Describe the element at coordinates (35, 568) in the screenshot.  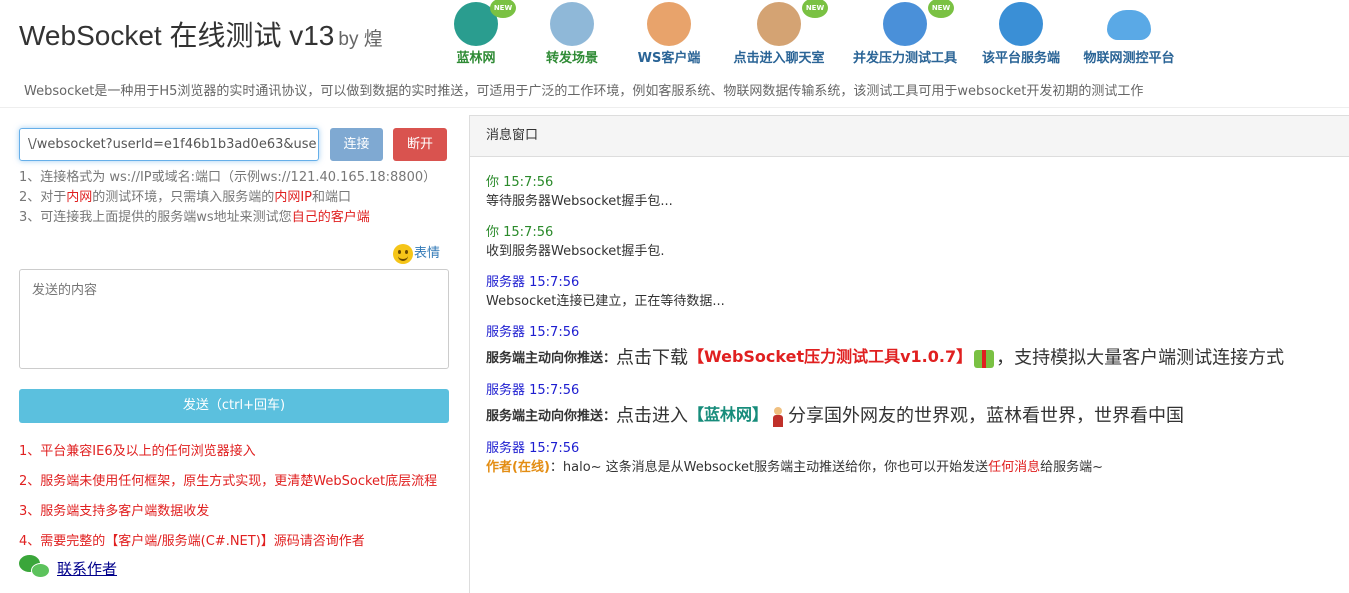
I see `wechat-icon` at that location.